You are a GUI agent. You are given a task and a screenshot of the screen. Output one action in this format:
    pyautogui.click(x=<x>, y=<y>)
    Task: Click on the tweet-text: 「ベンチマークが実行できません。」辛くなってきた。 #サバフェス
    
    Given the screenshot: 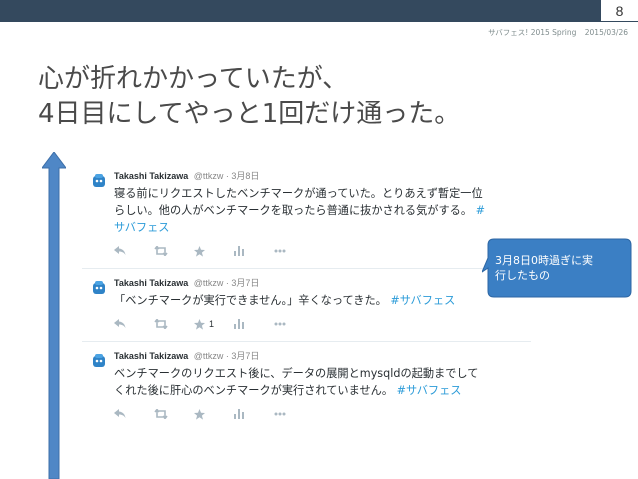 What is the action you would take?
    pyautogui.click(x=322, y=300)
    